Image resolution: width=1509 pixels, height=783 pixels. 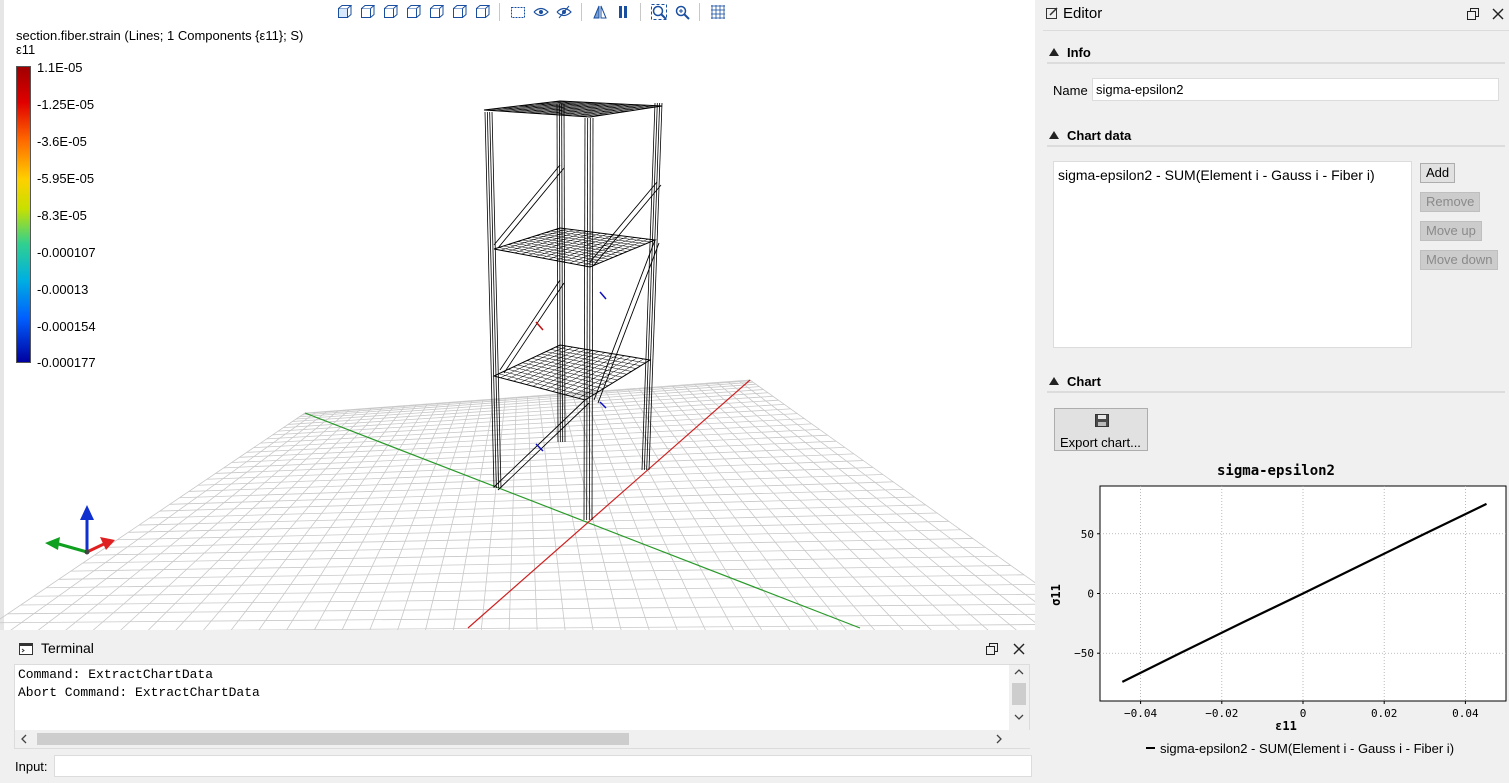 I want to click on legend-label: -0.000154, so click(x=66, y=326).